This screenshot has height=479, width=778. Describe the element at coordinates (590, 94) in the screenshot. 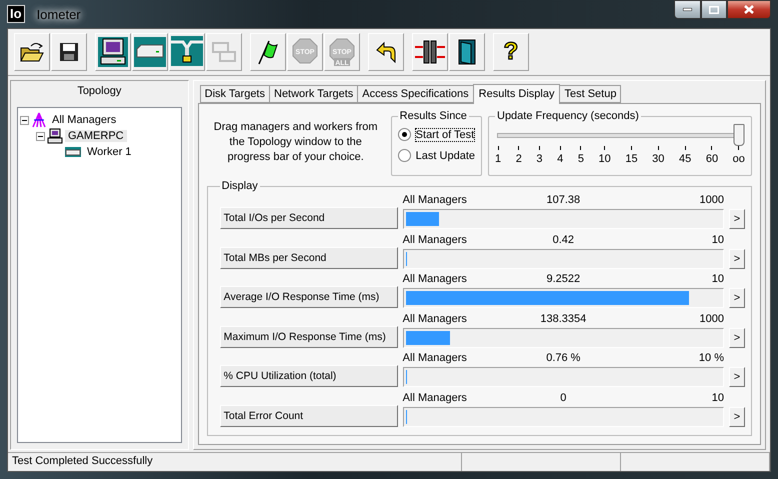

I see `tab: Test Setup` at that location.